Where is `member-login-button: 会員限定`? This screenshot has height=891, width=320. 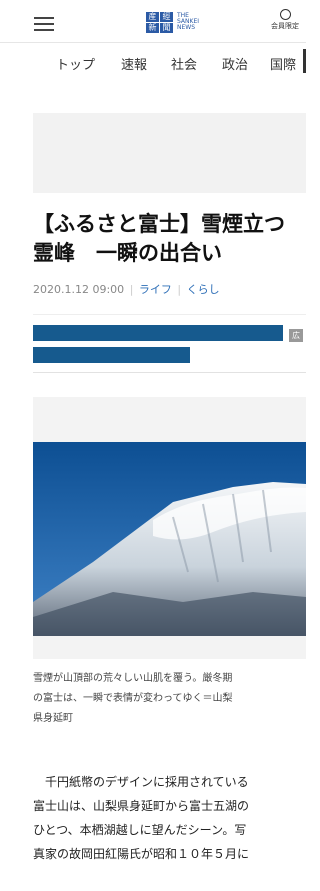
member-login-button: 会員限定 is located at coordinates (285, 20).